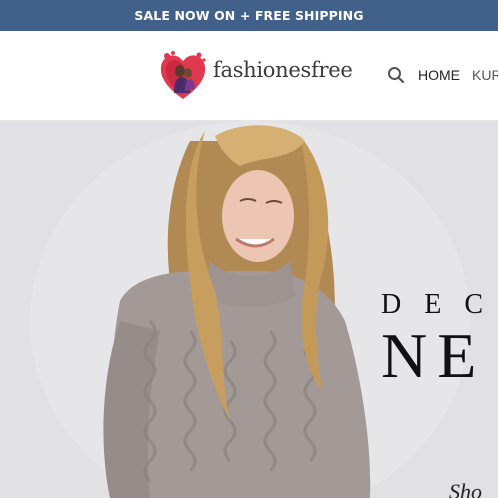 This screenshot has height=498, width=498. I want to click on nav-item-kur: KUR, so click(485, 75).